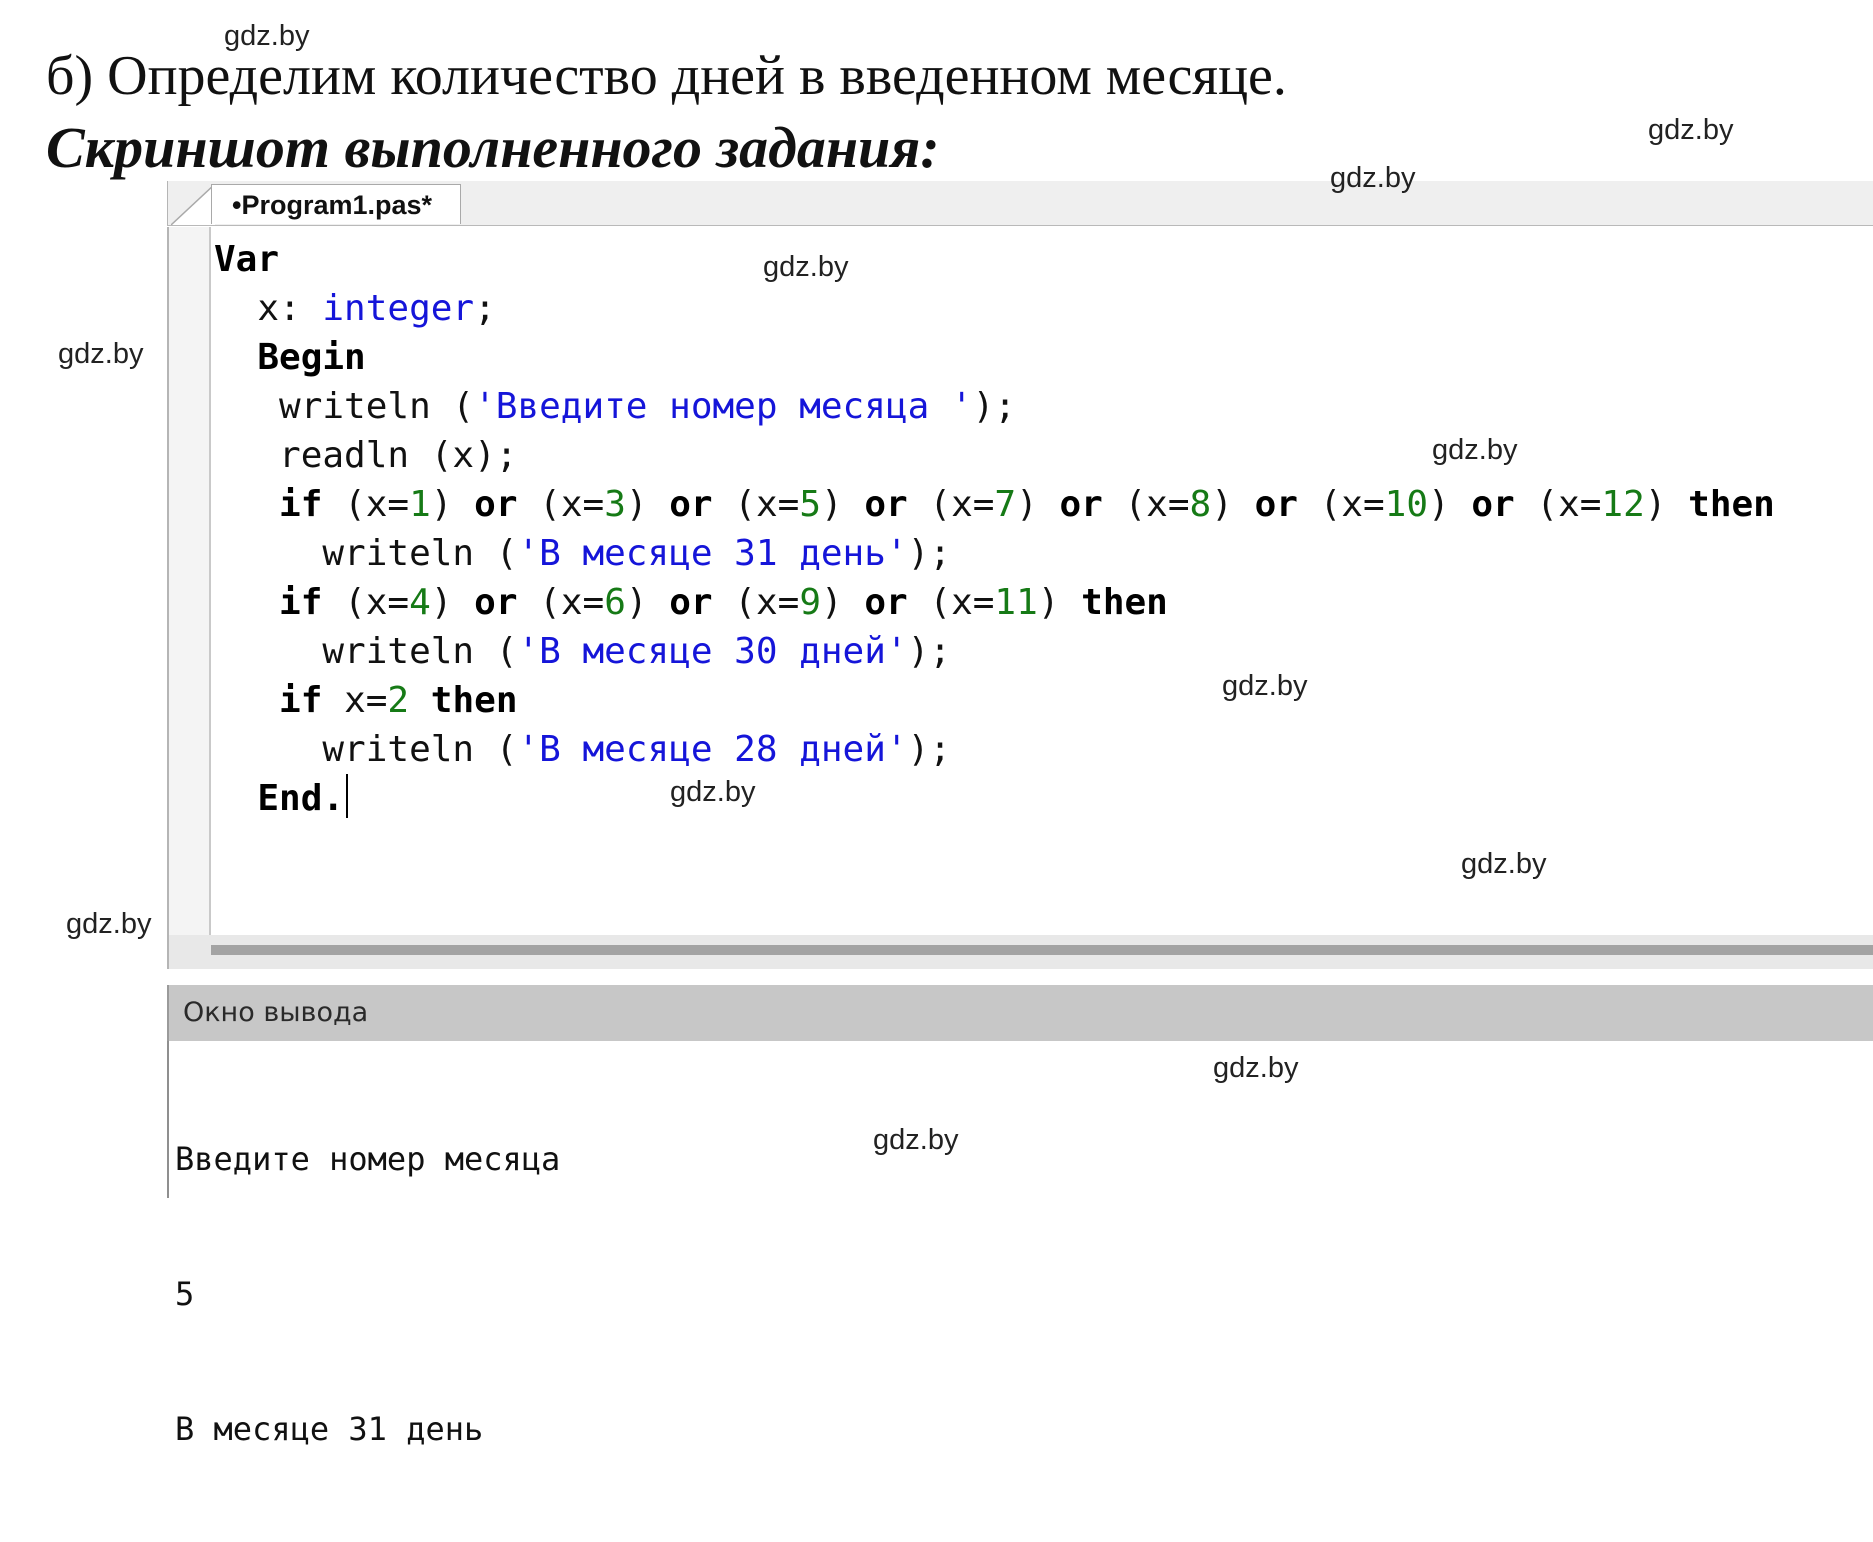  Describe the element at coordinates (1020, 1013) in the screenshot. I see `output-window-header: Окно вывода` at that location.